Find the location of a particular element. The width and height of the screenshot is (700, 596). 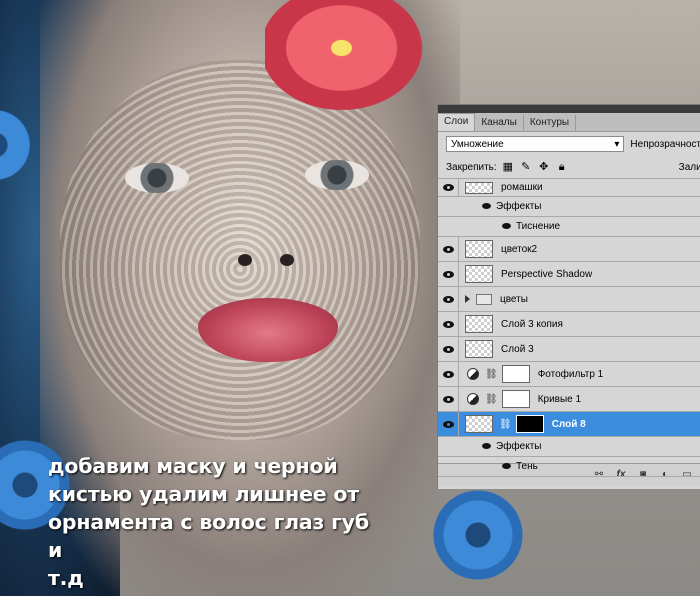

folder-icon is located at coordinates (484, 299).